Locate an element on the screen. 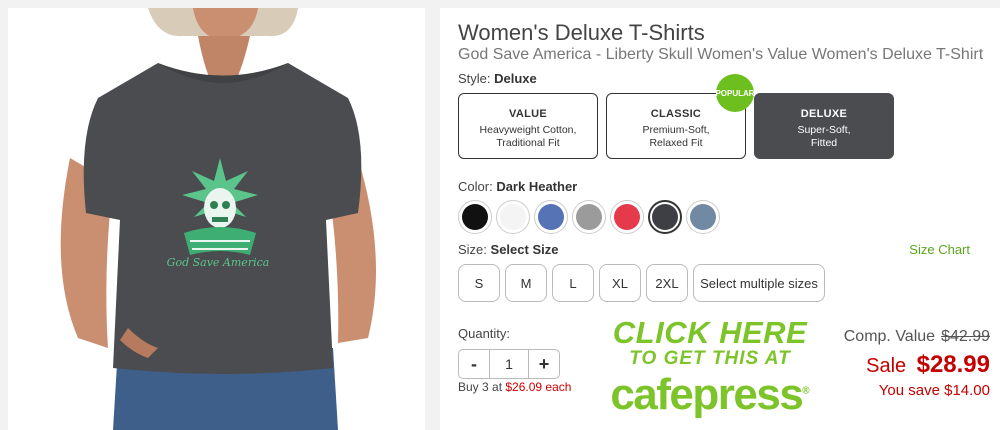 This screenshot has height=430, width=1000. comp-value: i Comp. Value $42.99 is located at coordinates (906, 337).